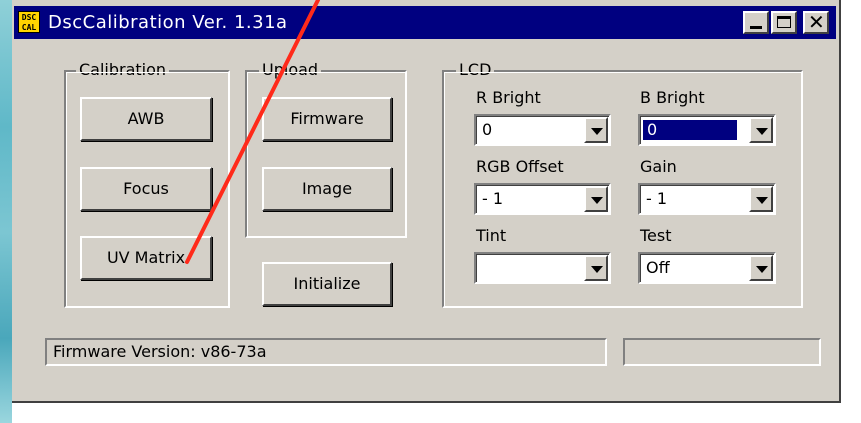 The image size is (861, 423). Describe the element at coordinates (658, 267) in the screenshot. I see `test-value: Off` at that location.